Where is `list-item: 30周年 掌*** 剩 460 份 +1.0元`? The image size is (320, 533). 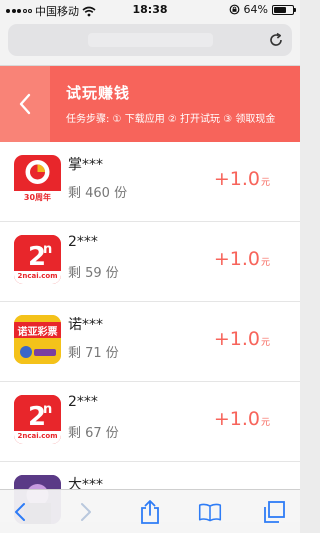 list-item: 30周年 掌*** 剩 460 份 +1.0元 is located at coordinates (150, 182).